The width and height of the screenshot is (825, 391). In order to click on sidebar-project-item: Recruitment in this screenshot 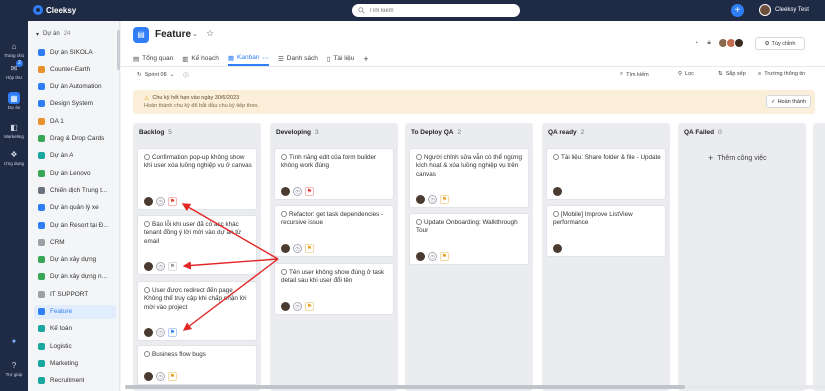, I will do `click(75, 381)`.